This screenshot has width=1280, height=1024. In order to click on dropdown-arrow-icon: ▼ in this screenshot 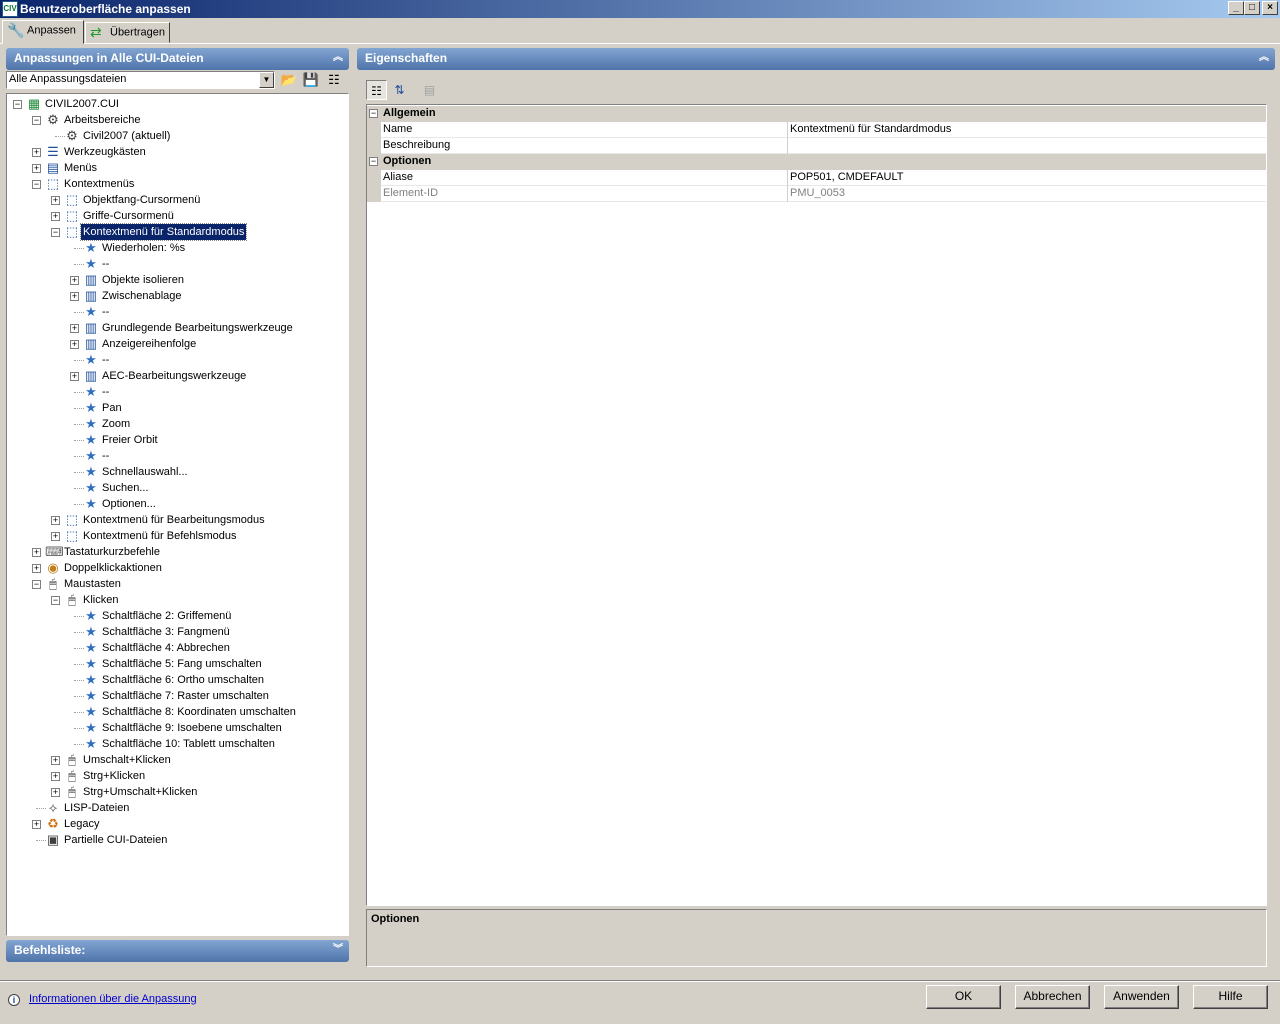, I will do `click(266, 80)`.